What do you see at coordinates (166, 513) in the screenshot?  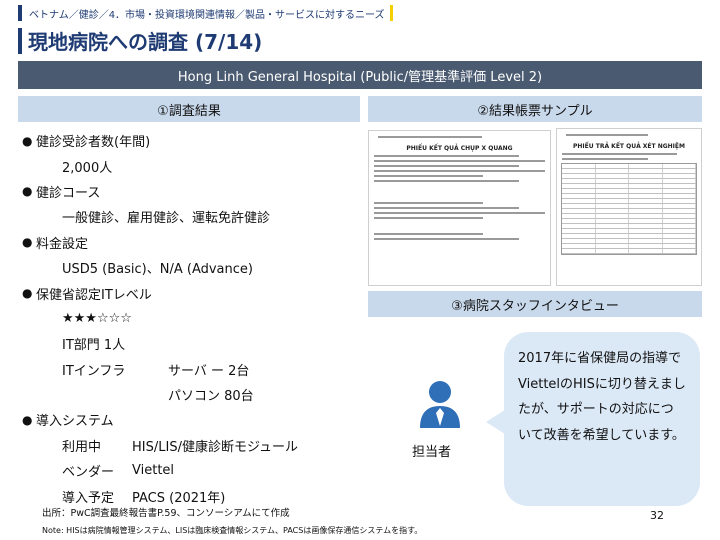 I see `source-citation: 出所：PwC調査最終報告書P.59、コンソーシアムにて作成` at bounding box center [166, 513].